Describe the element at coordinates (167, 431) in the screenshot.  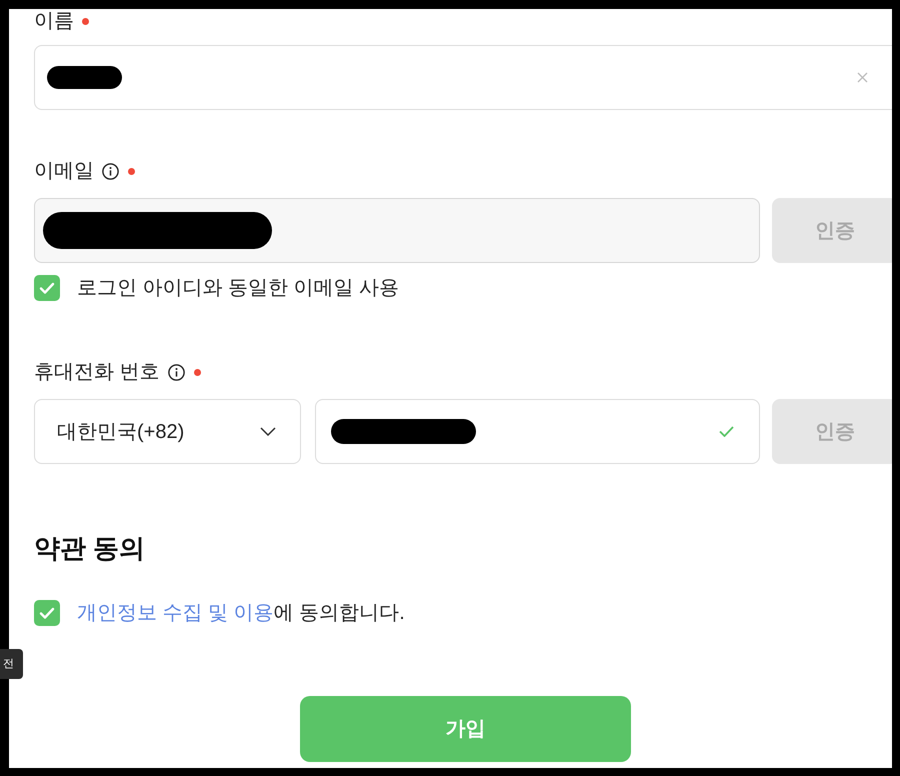
I see `country-select: 대한민국(+82)` at that location.